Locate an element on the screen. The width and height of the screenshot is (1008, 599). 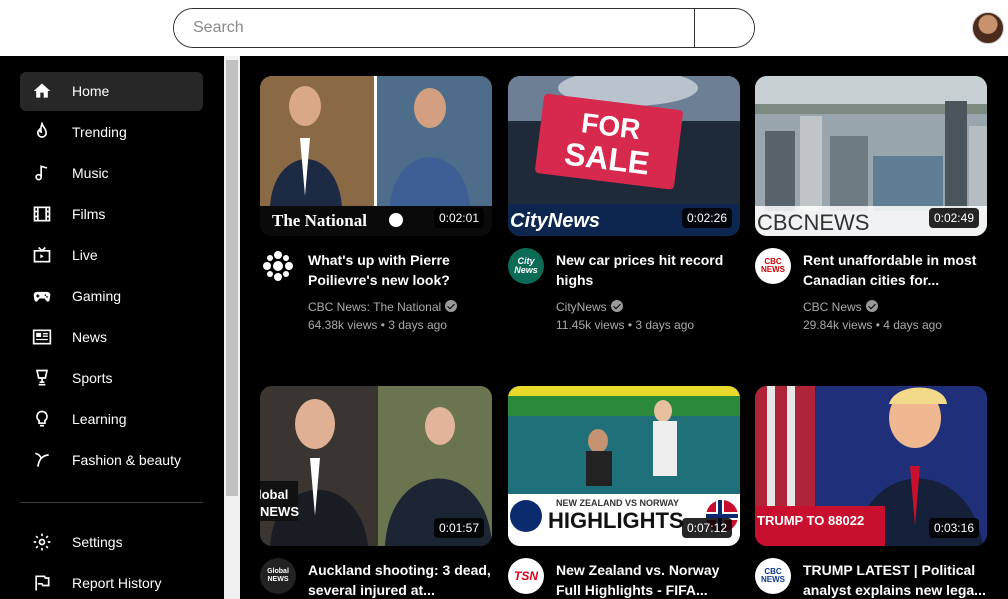
search-button is located at coordinates (724, 28).